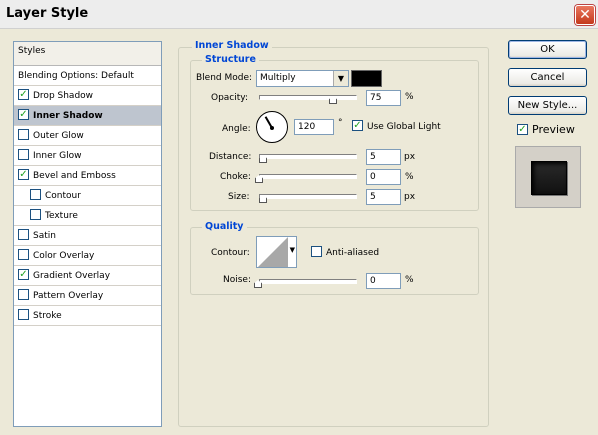 Image resolution: width=598 pixels, height=435 pixels. Describe the element at coordinates (57, 156) in the screenshot. I see `style-item-label: Inner Glow` at that location.